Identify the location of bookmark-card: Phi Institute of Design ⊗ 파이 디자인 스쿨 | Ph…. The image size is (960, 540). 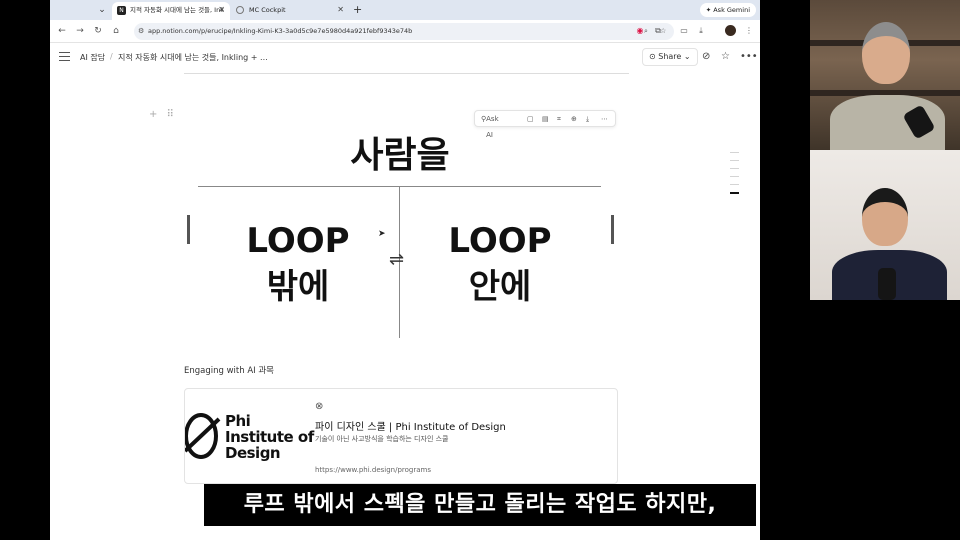
(401, 436).